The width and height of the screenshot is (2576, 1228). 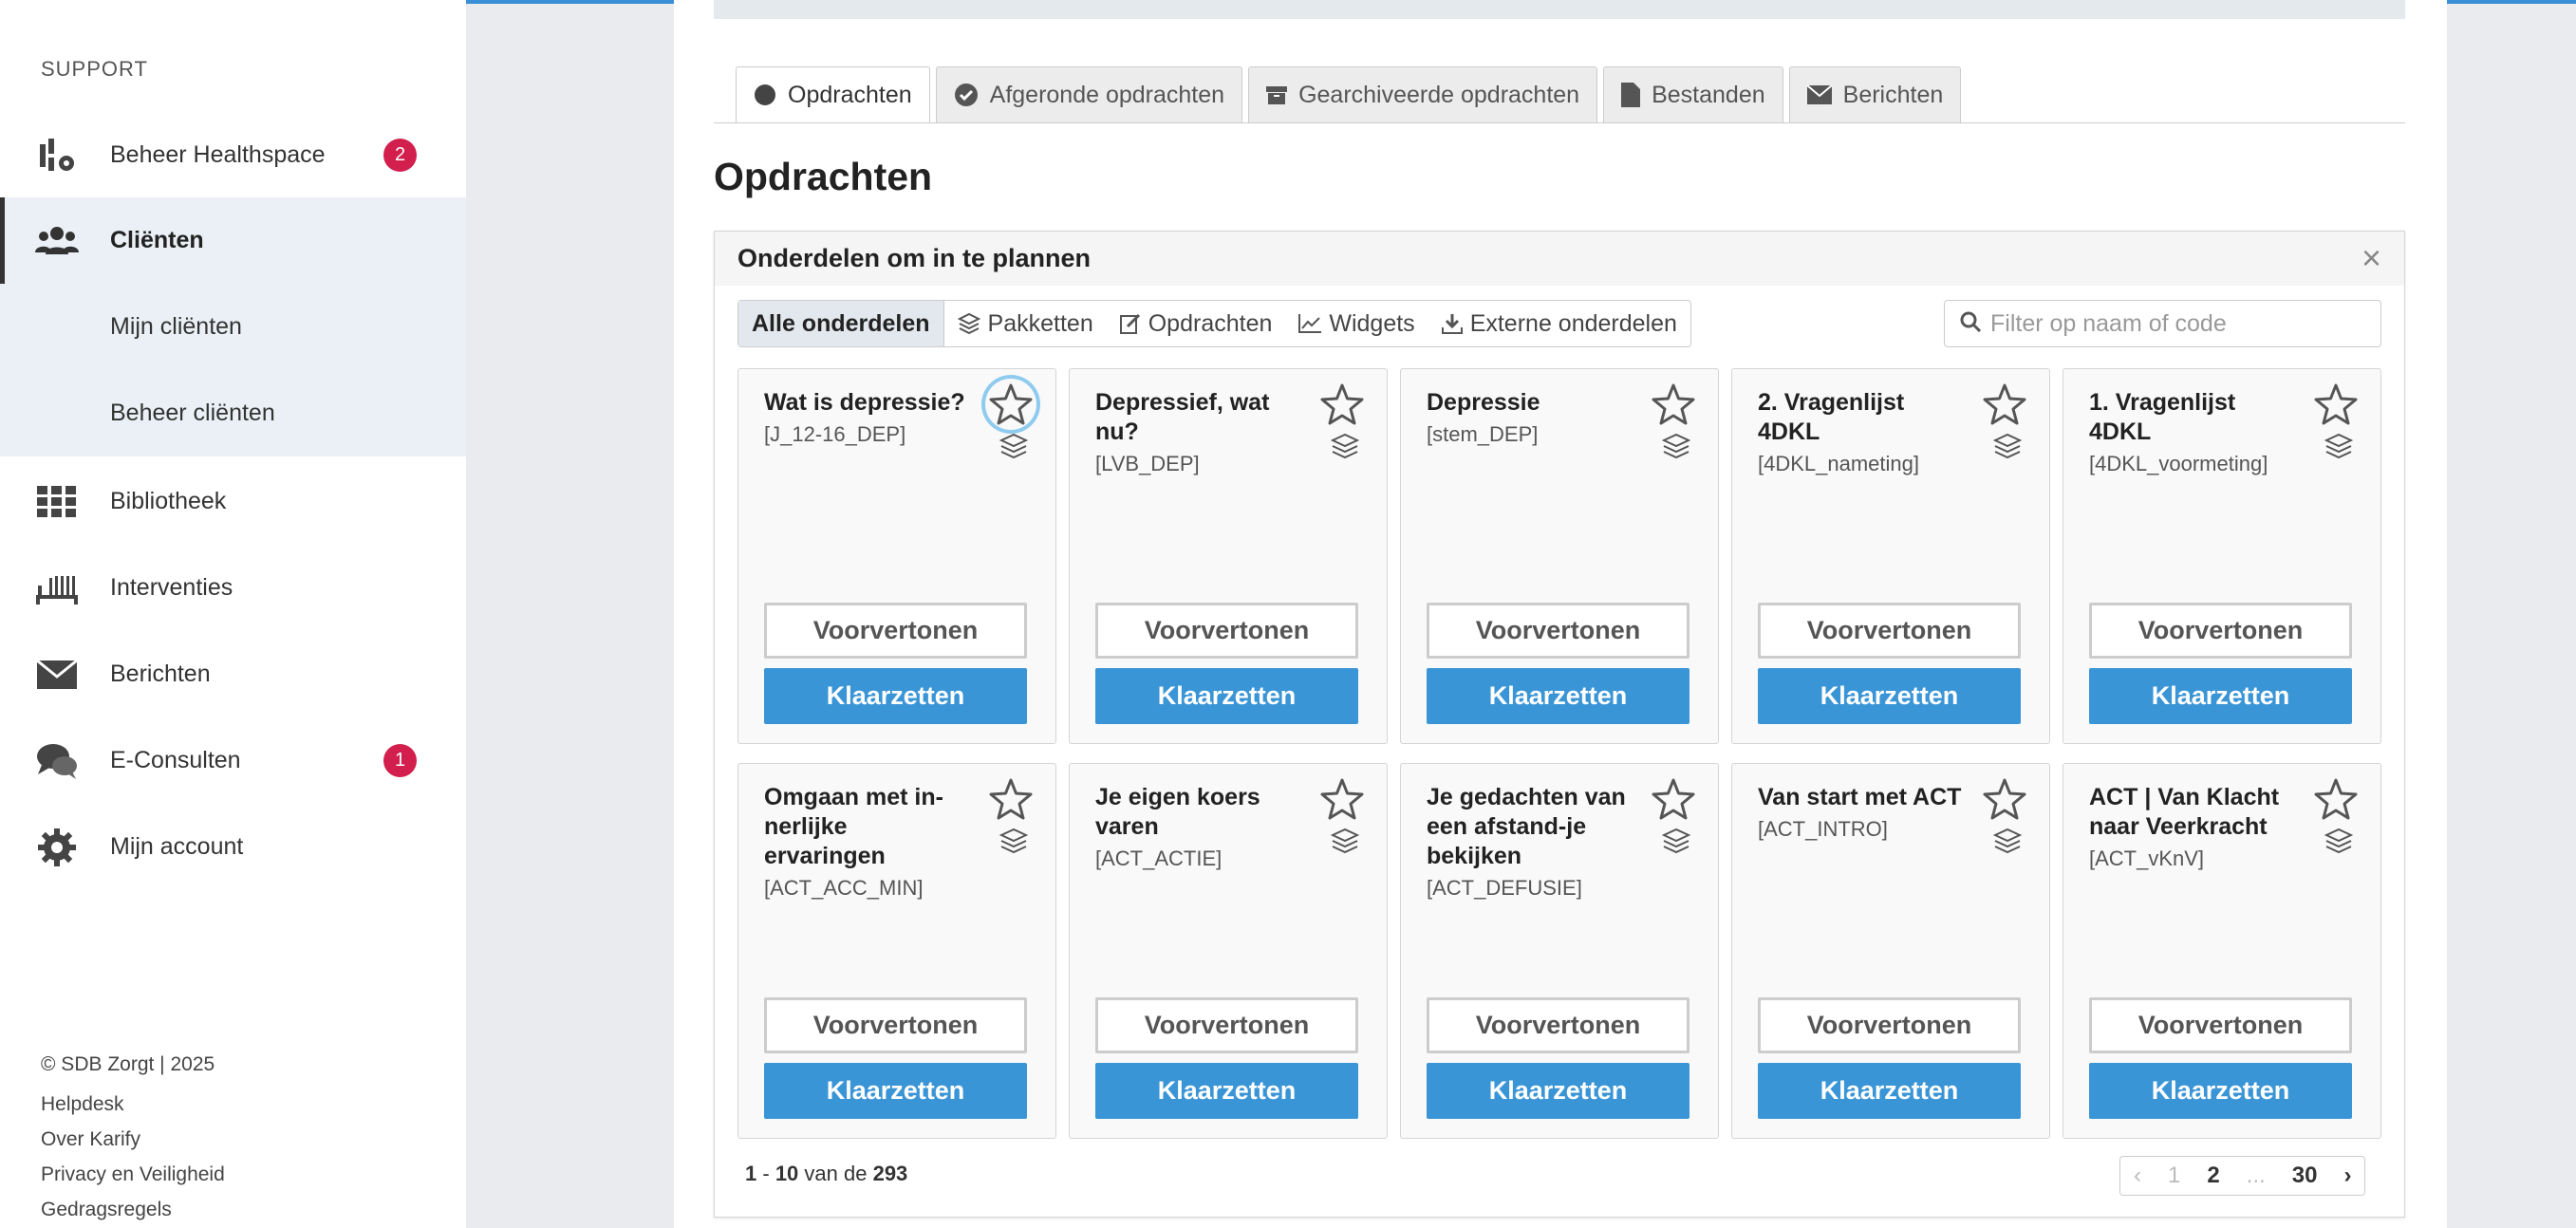 I want to click on sidebar-item-healthspace: Beheer Healthspace 2, so click(x=233, y=155).